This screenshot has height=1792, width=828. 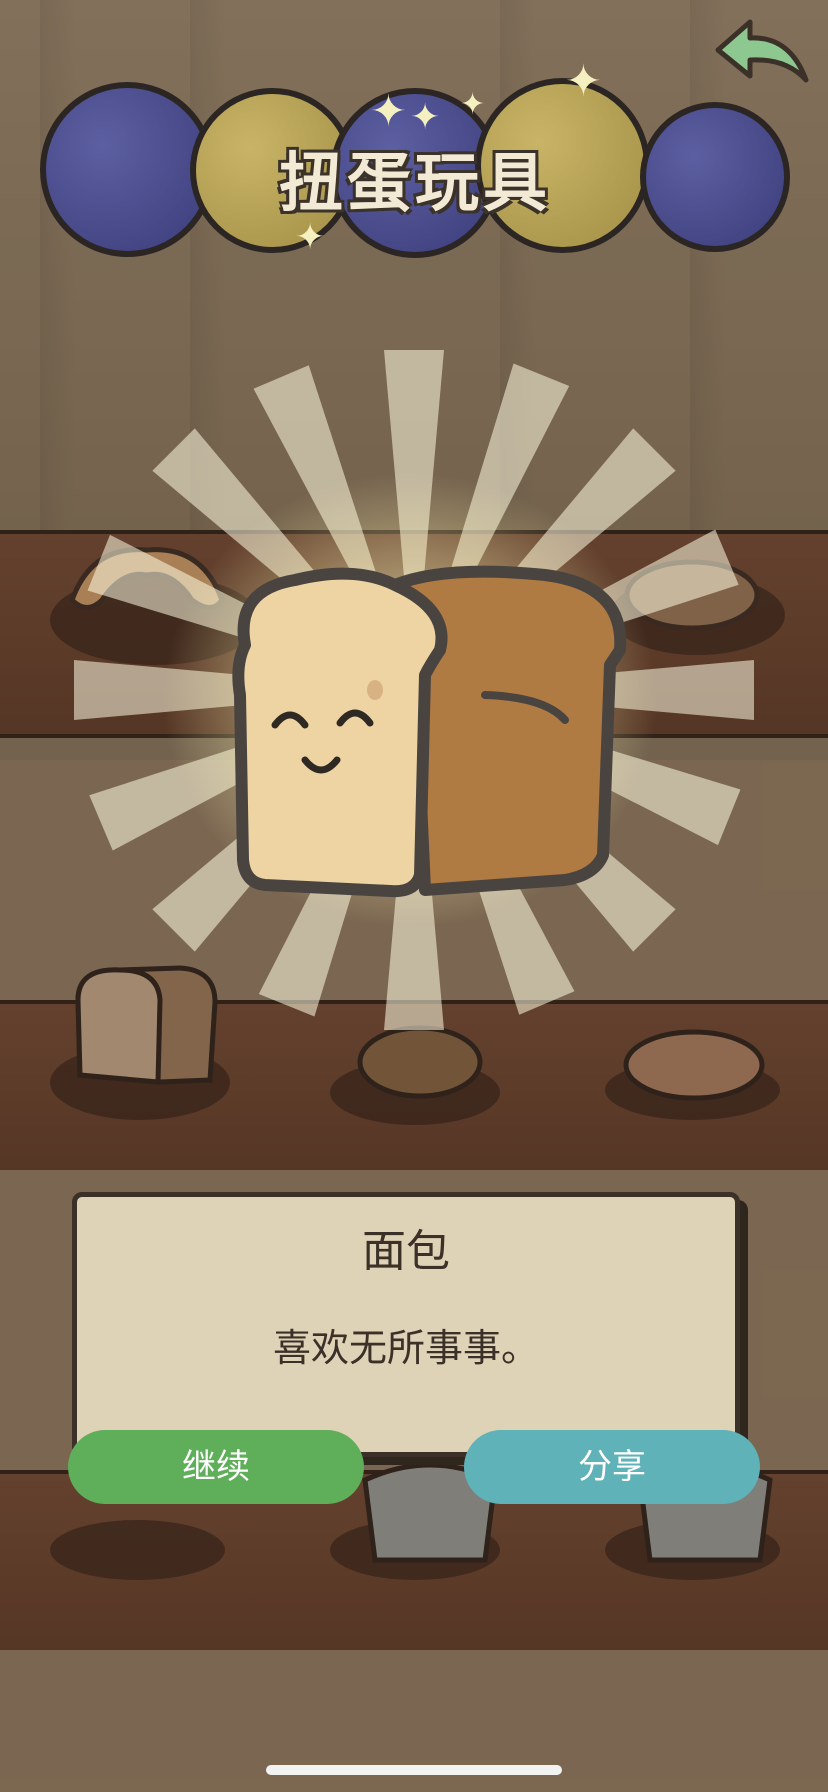 What do you see at coordinates (406, 1324) in the screenshot?
I see `item-info-dialog: 面包 喜欢无所事事。` at bounding box center [406, 1324].